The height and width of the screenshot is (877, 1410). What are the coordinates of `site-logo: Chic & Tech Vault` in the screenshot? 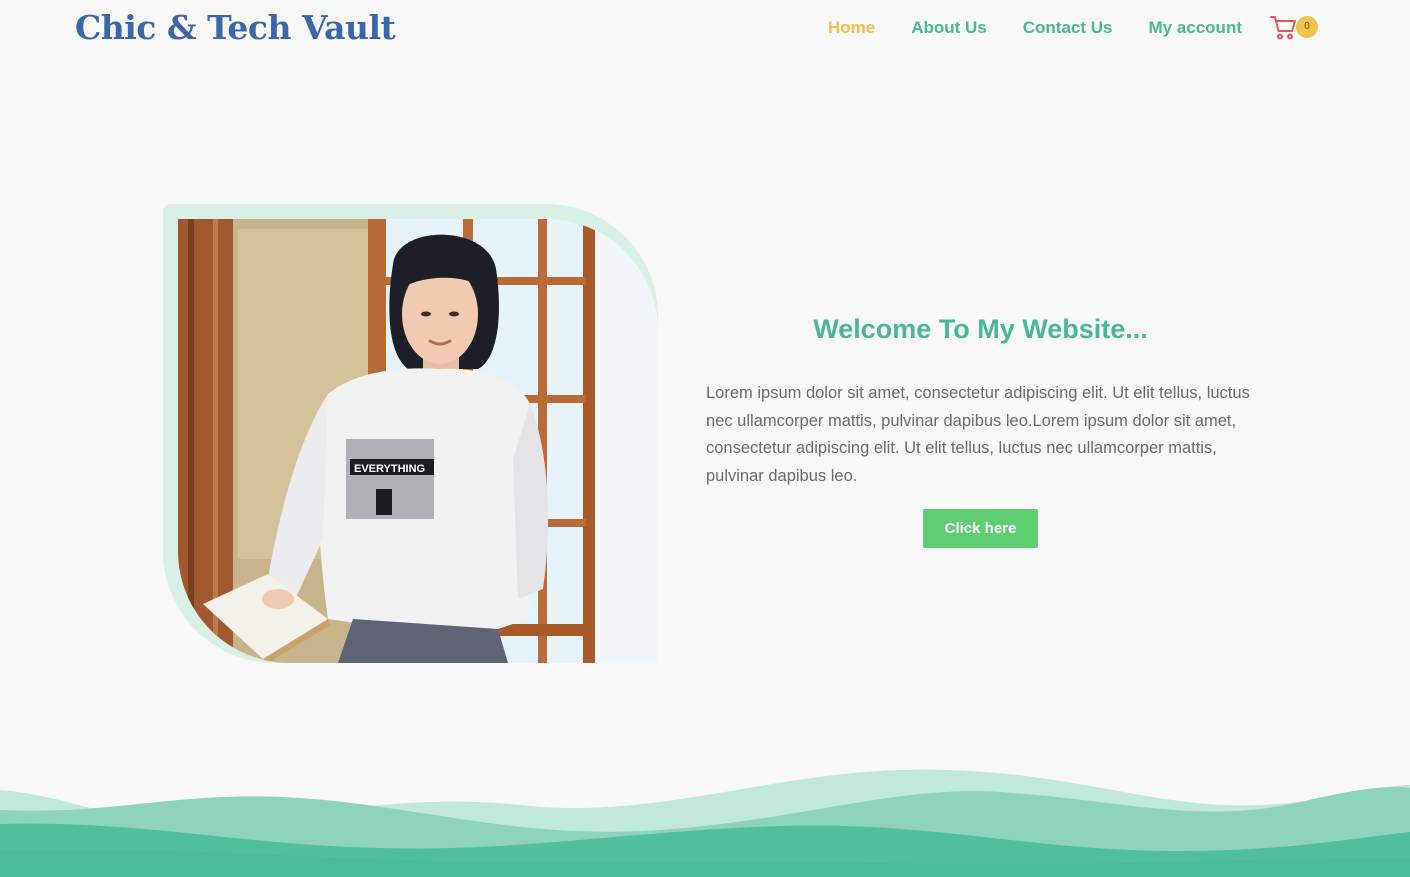 It's located at (235, 27).